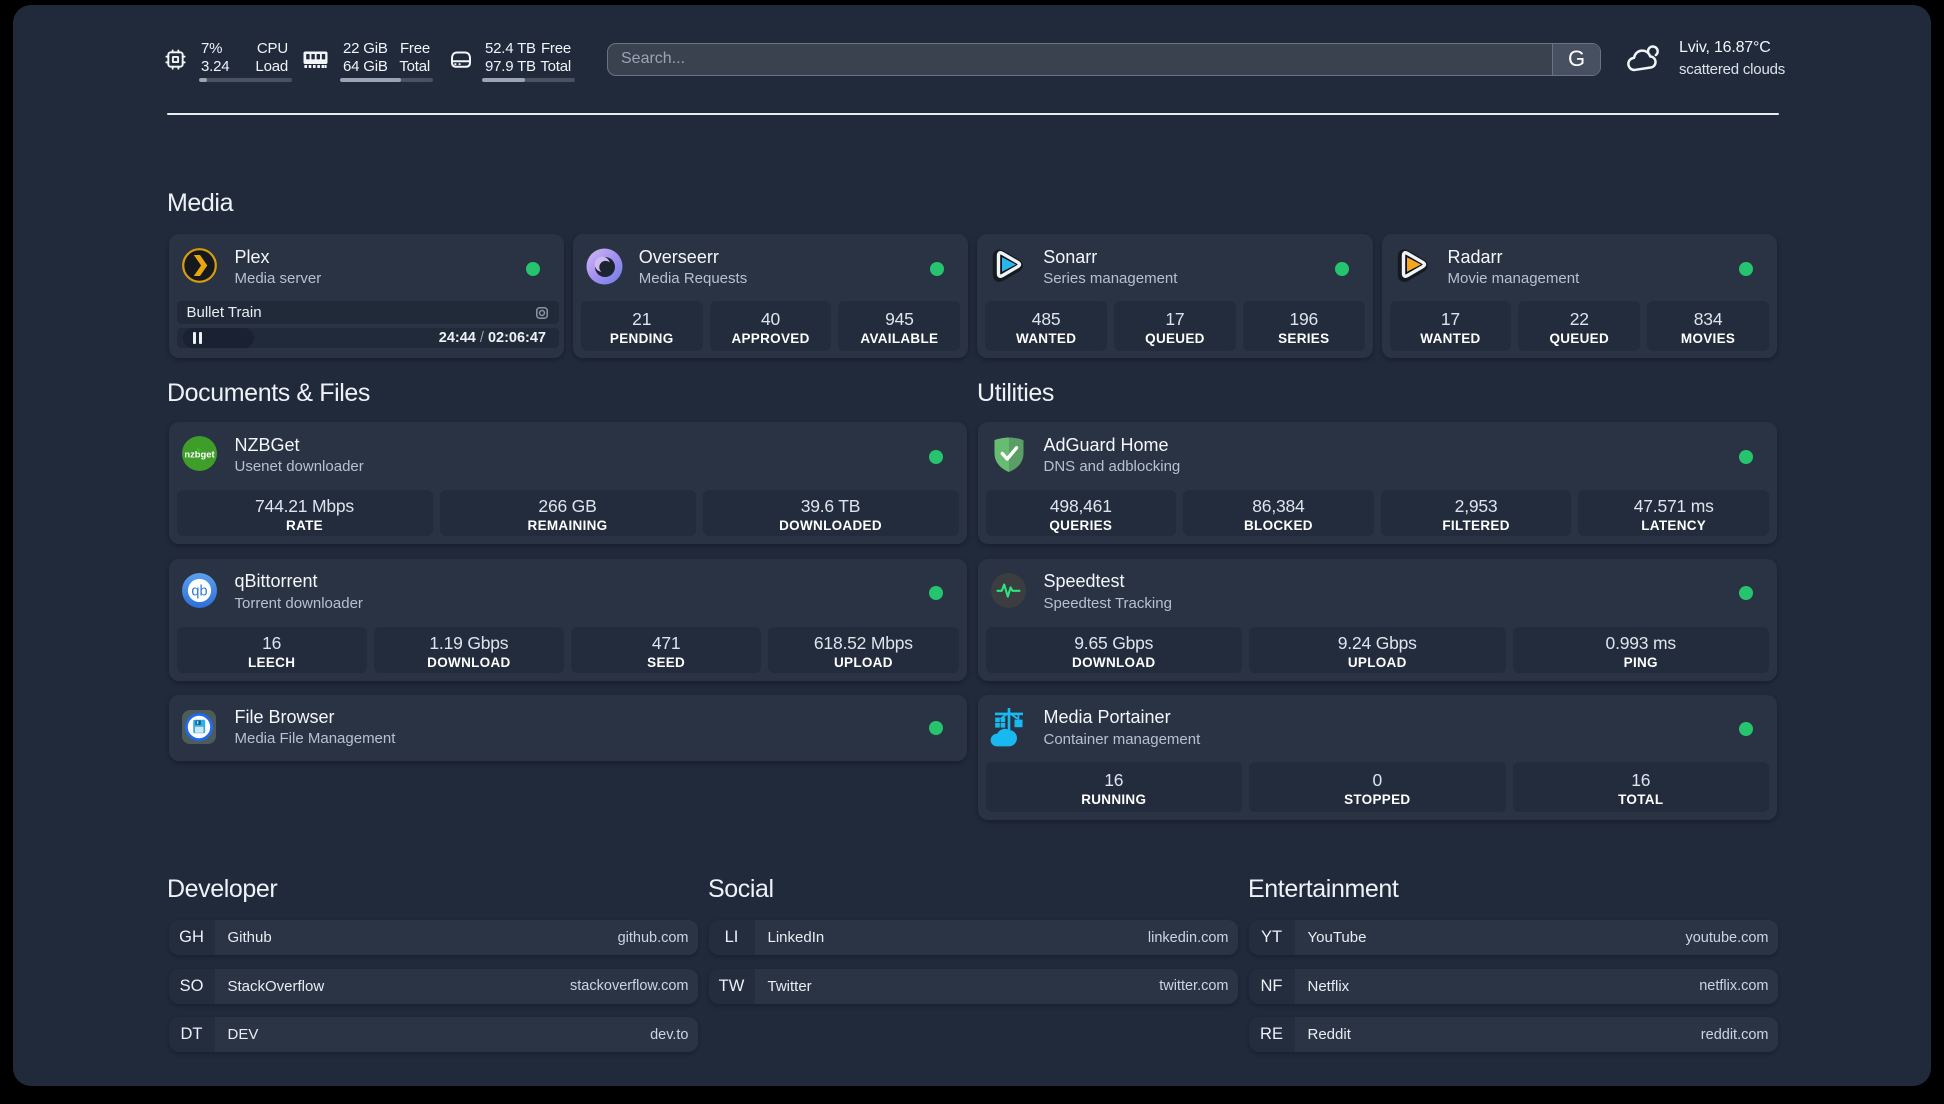 This screenshot has width=1944, height=1104. Describe the element at coordinates (199, 591) in the screenshot. I see `svg-text: qb` at that location.